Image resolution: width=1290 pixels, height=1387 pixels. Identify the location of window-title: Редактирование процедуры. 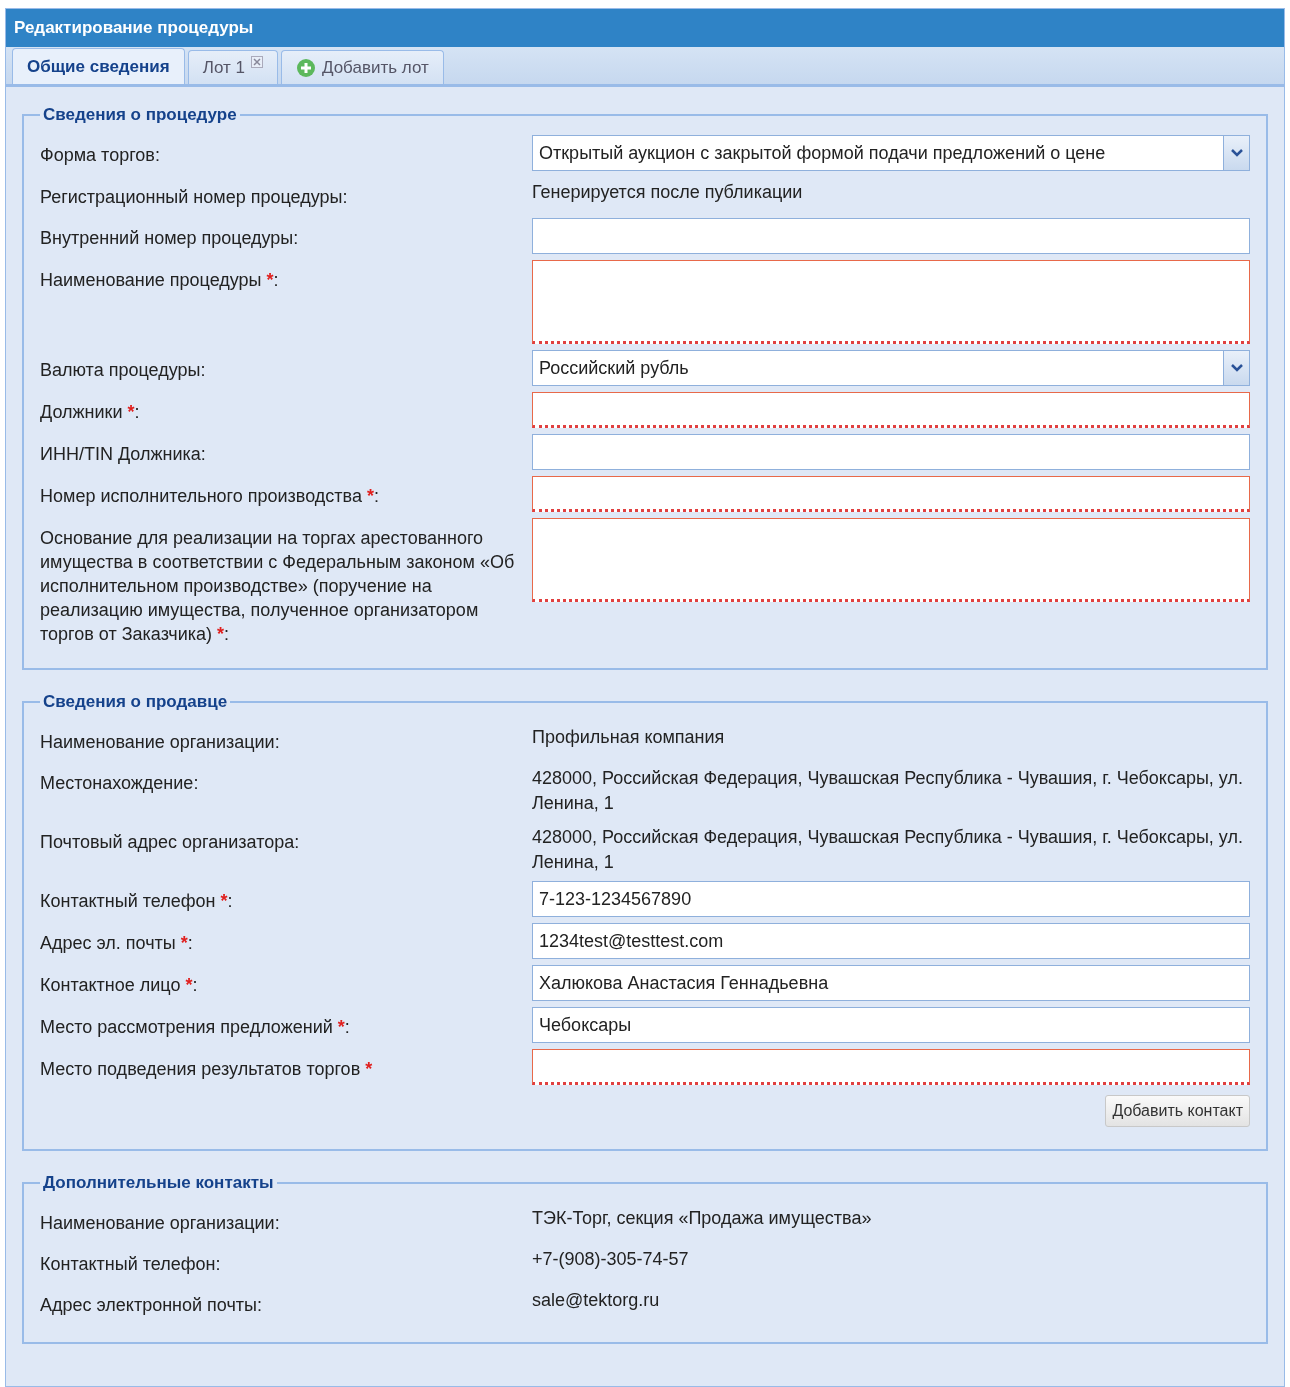
(645, 28).